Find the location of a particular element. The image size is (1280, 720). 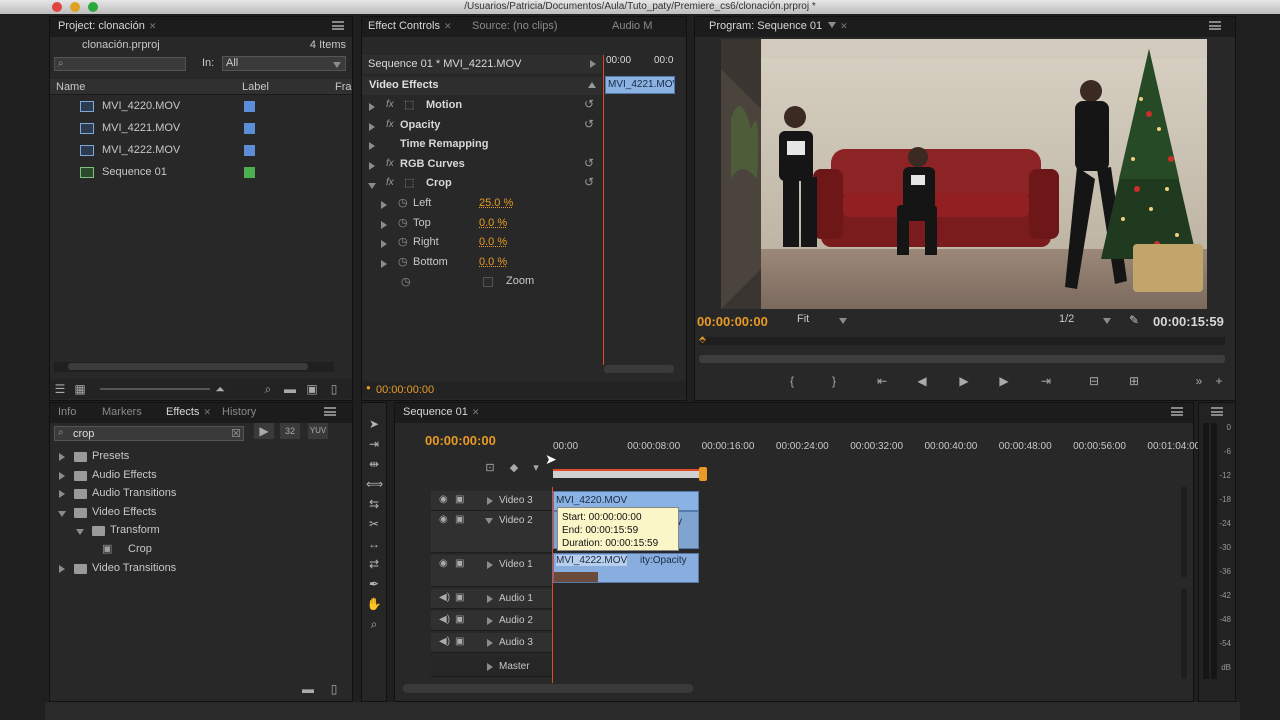

clear-search-icon: ☒ is located at coordinates (236, 433).